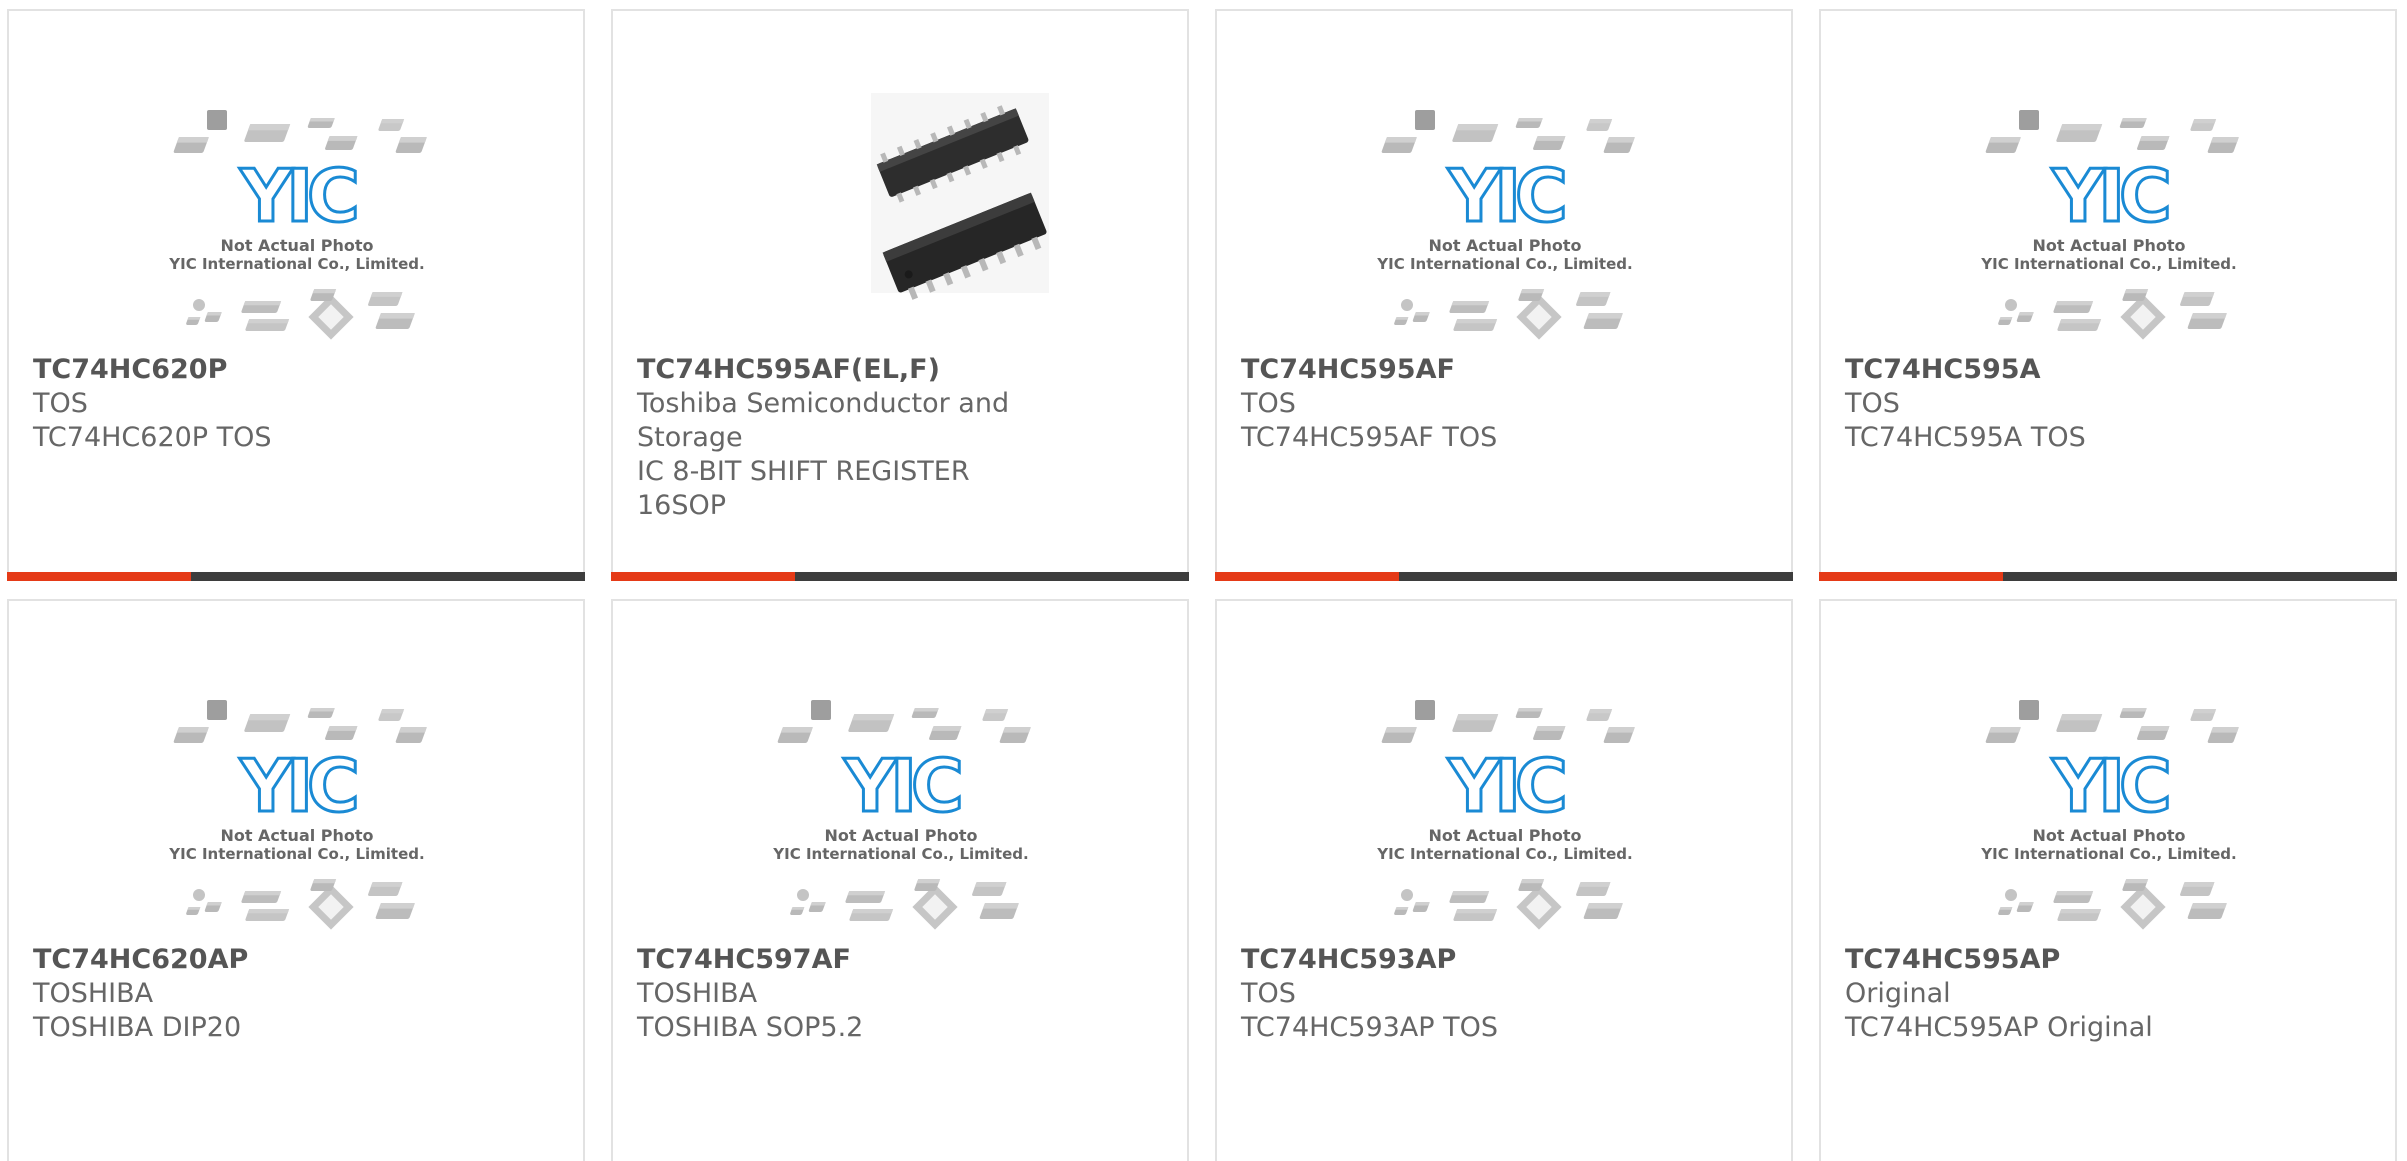 This screenshot has width=2407, height=1161. Describe the element at coordinates (1369, 437) in the screenshot. I see `product-description: TC74HC595AF TOS` at that location.